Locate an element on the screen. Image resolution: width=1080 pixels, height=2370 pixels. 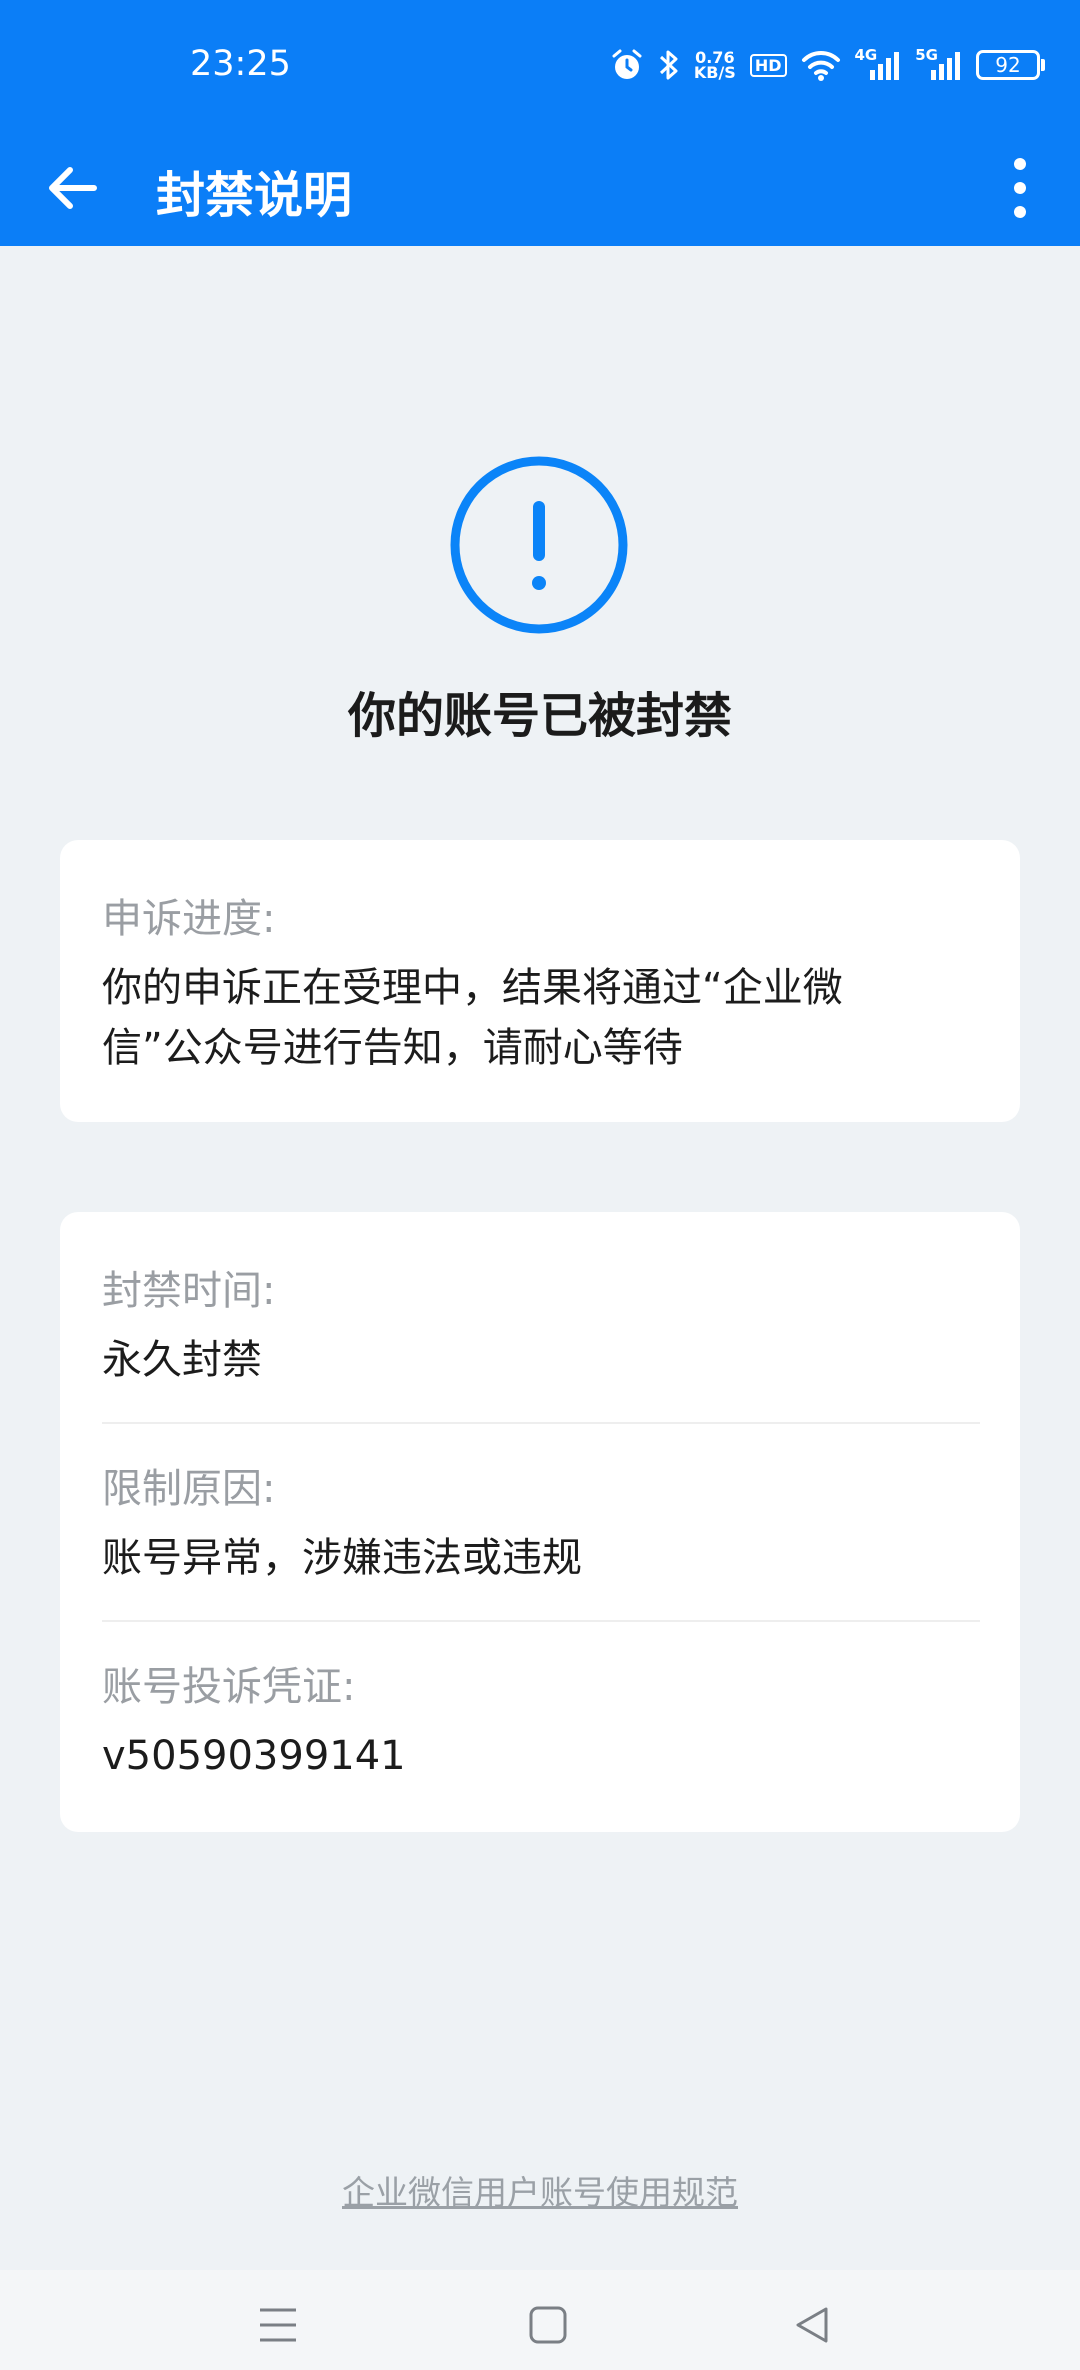
signal-4g-label: 4G is located at coordinates (866, 55).